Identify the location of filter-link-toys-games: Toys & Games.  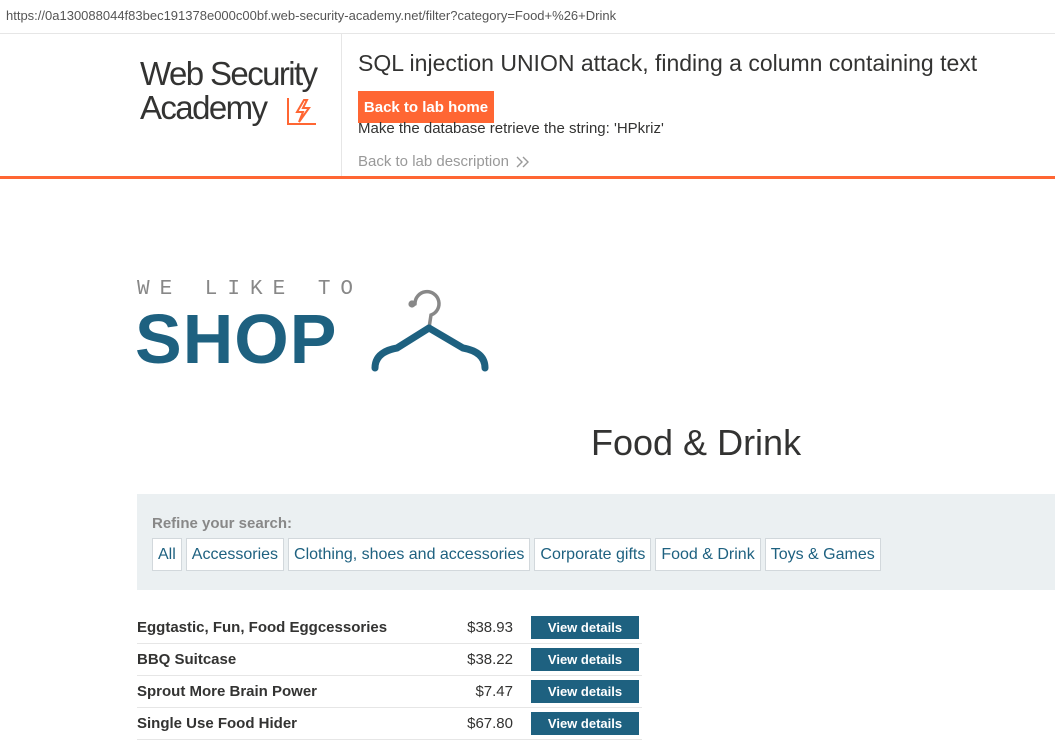
(822, 554).